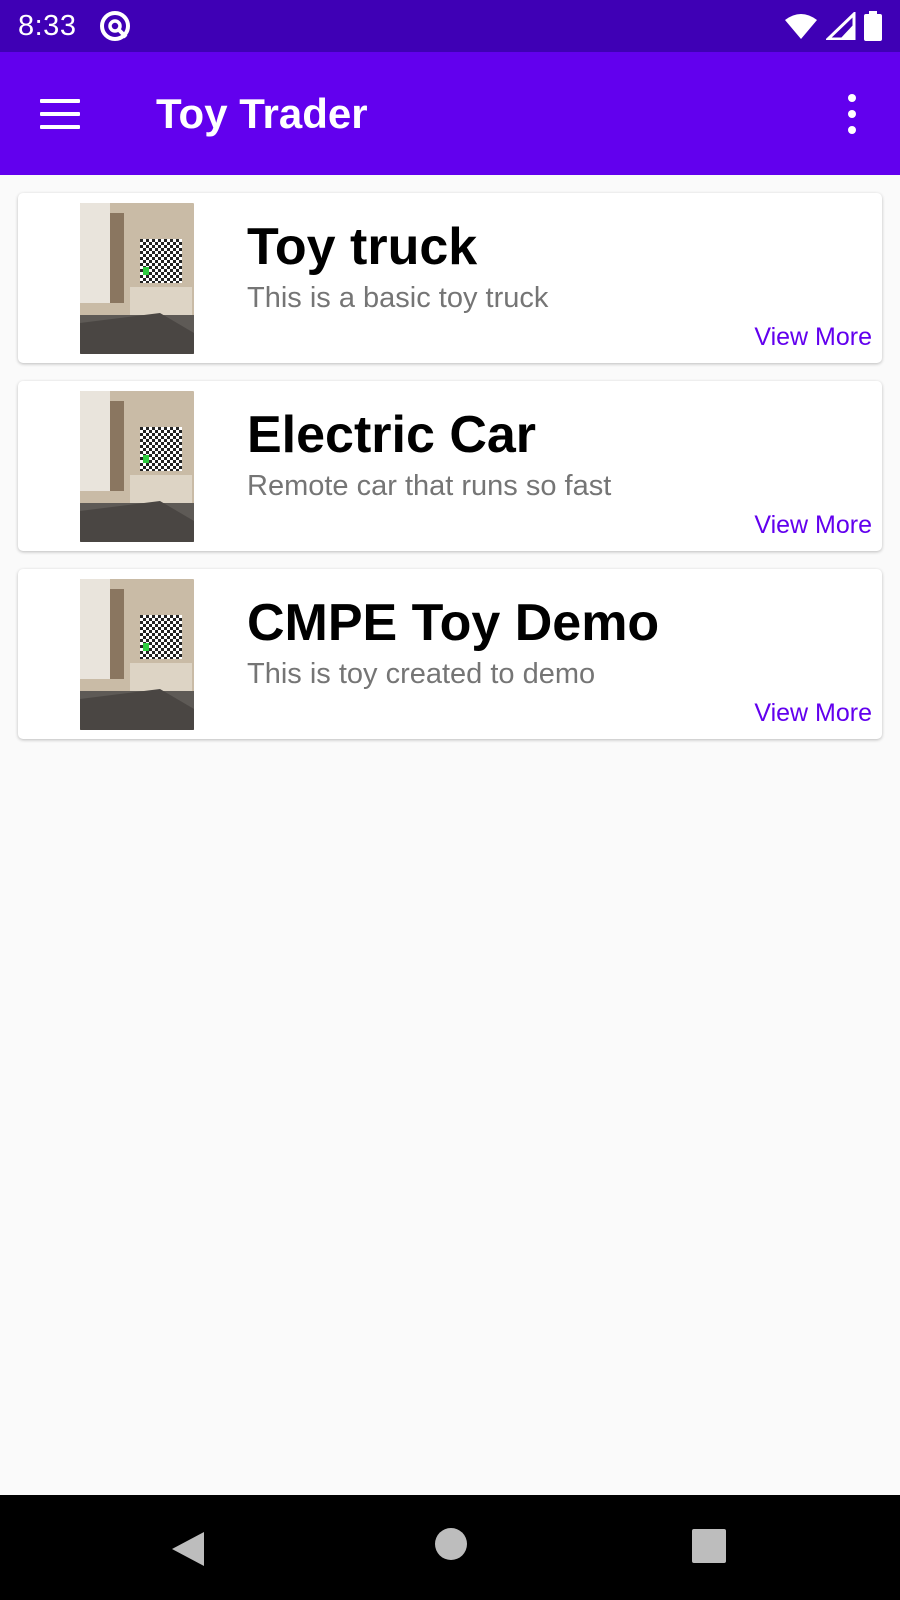 The height and width of the screenshot is (1600, 900). I want to click on signal-icon, so click(841, 26).